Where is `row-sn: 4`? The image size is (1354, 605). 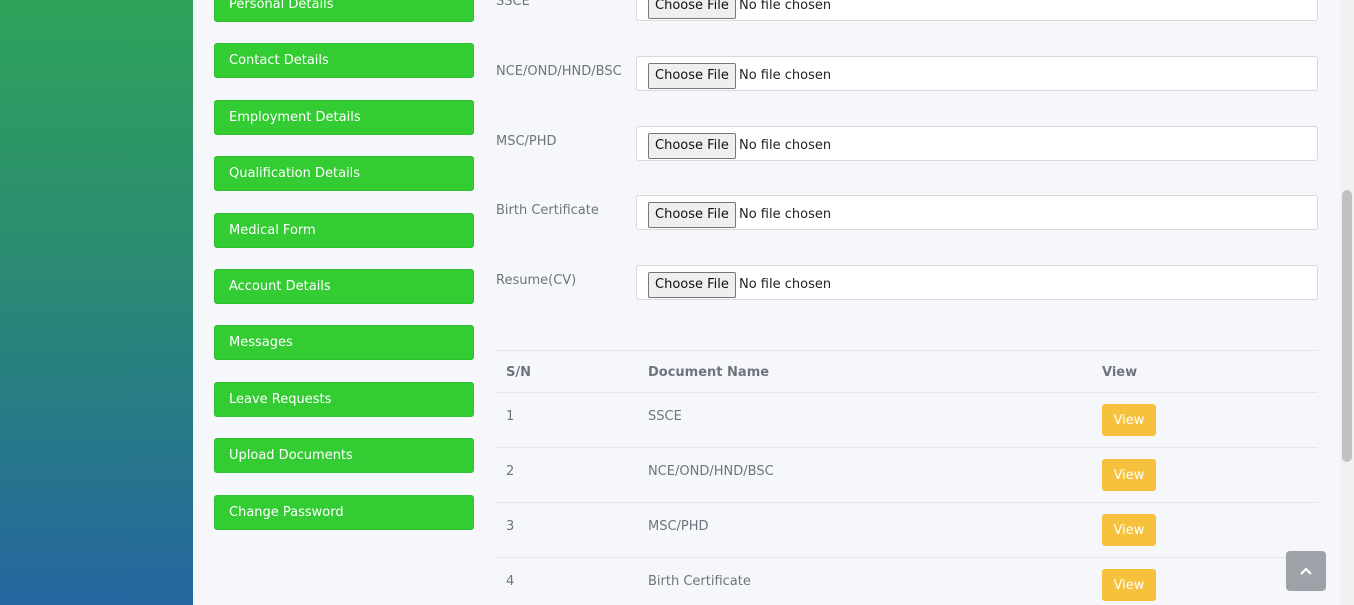 row-sn: 4 is located at coordinates (510, 581).